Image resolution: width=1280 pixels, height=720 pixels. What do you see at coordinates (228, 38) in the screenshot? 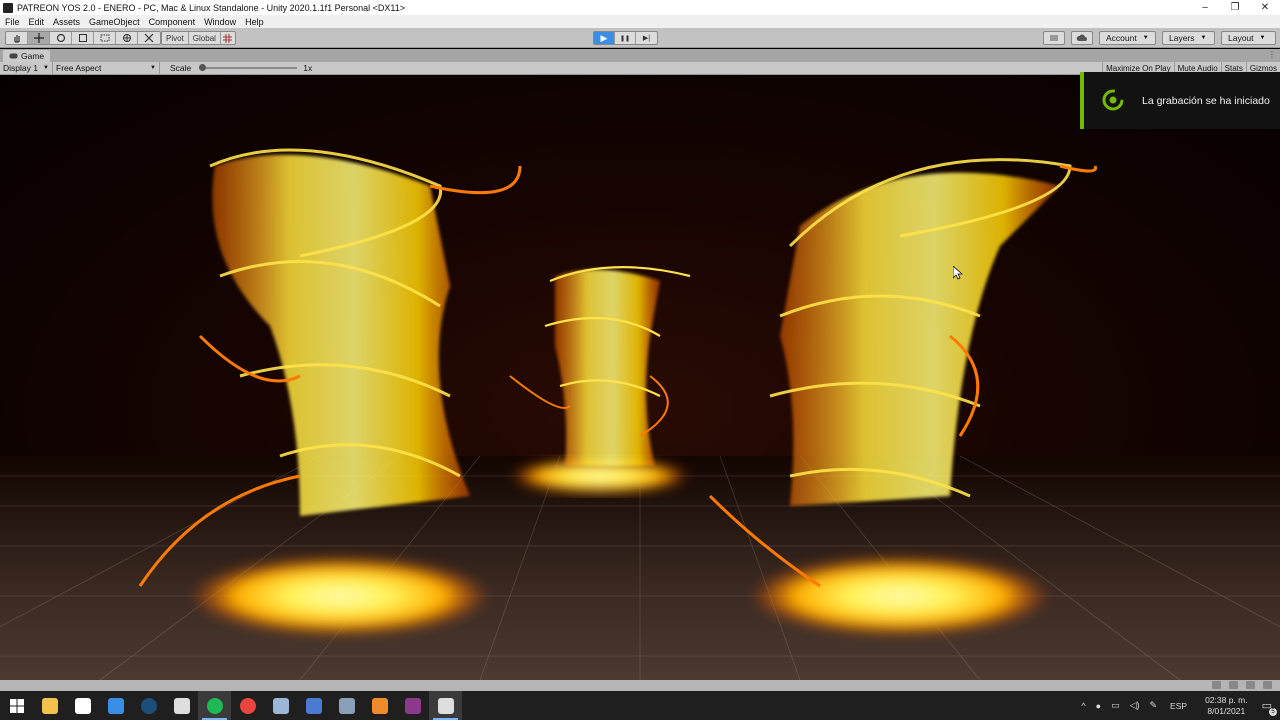
I see `grid-snap-icon` at bounding box center [228, 38].